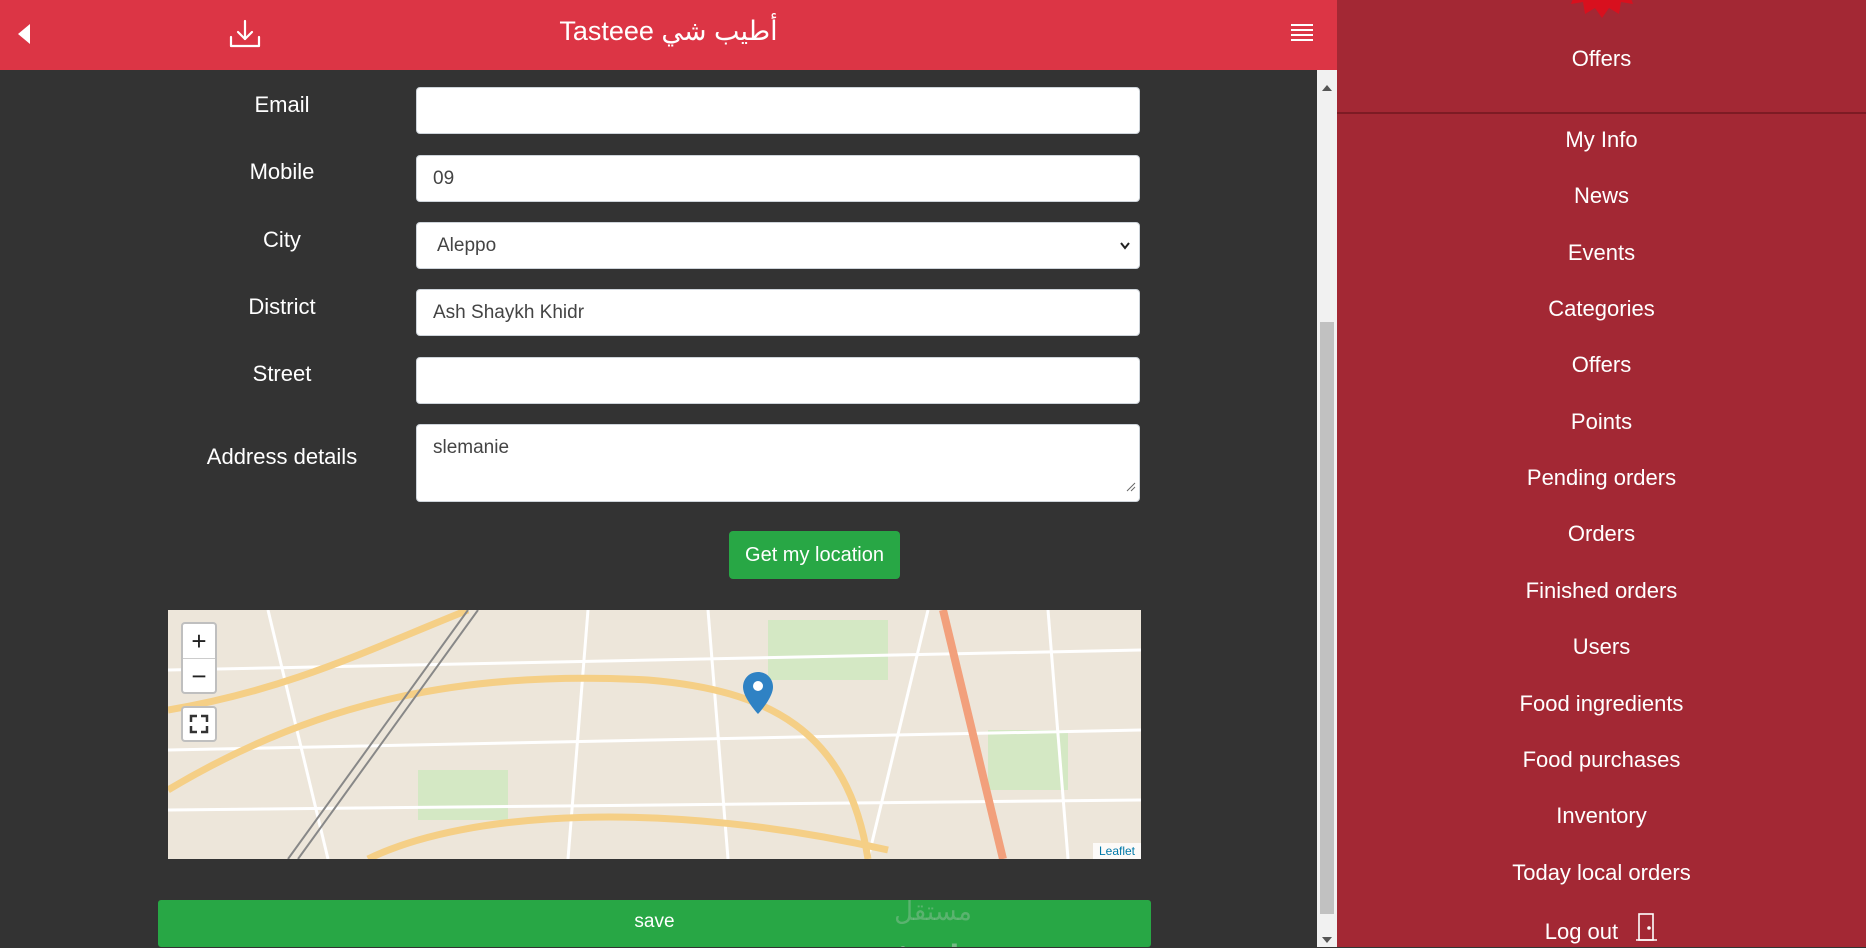  I want to click on page-title: Tasteee أطيب شي, so click(668, 31).